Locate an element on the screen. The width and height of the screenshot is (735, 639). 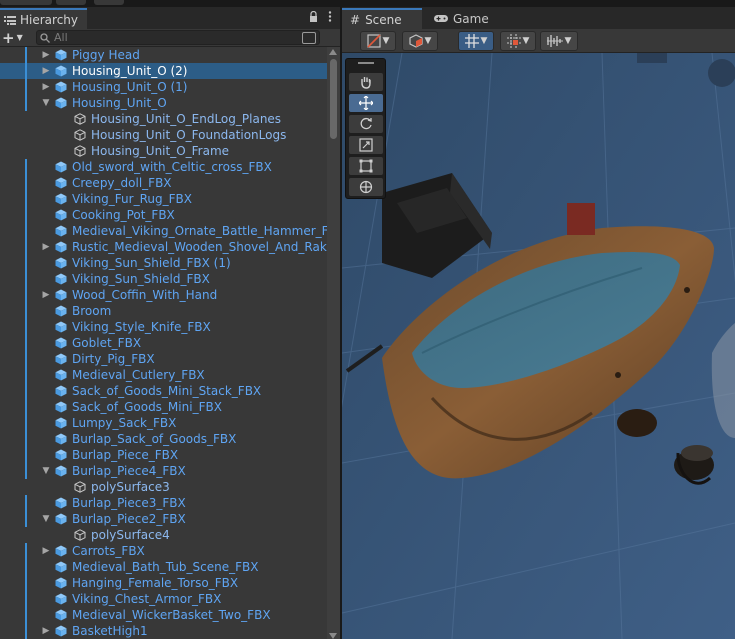
lock-icon is located at coordinates (313, 16).